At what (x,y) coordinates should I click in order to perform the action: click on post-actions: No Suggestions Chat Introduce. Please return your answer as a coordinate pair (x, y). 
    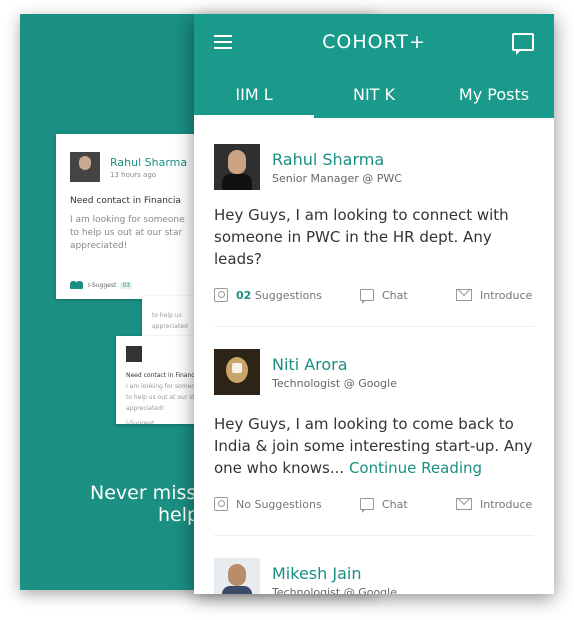
    Looking at the image, I should click on (374, 505).